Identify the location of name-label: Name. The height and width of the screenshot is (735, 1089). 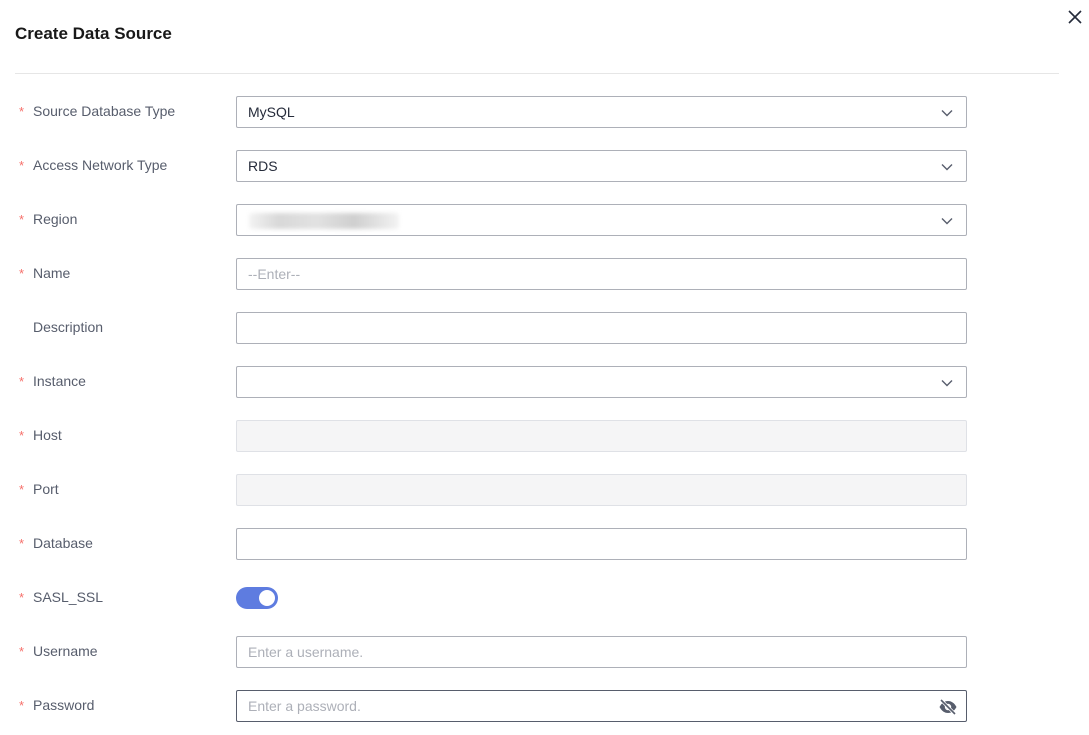
(52, 273).